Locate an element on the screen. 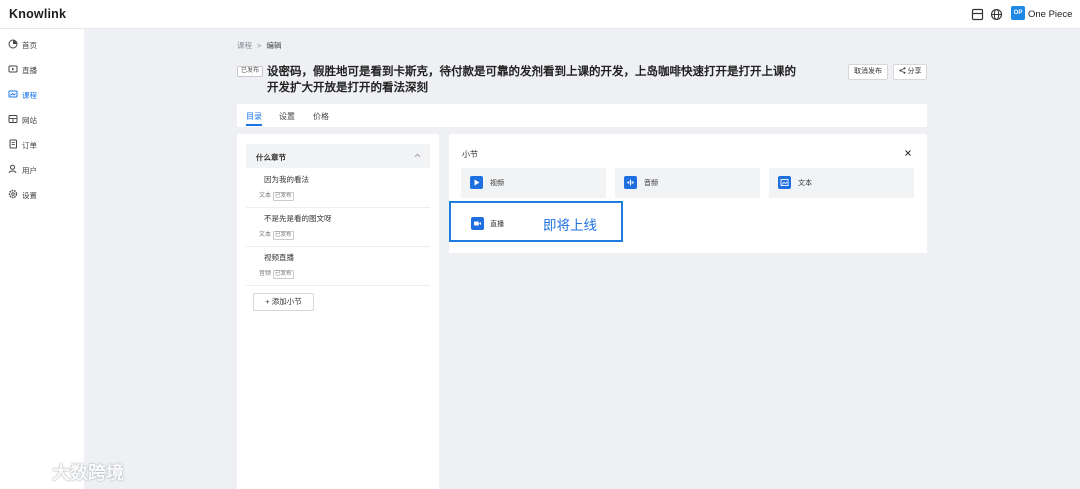 This screenshot has height=489, width=1080. sidebar-item-website: 网站 is located at coordinates (42, 120).